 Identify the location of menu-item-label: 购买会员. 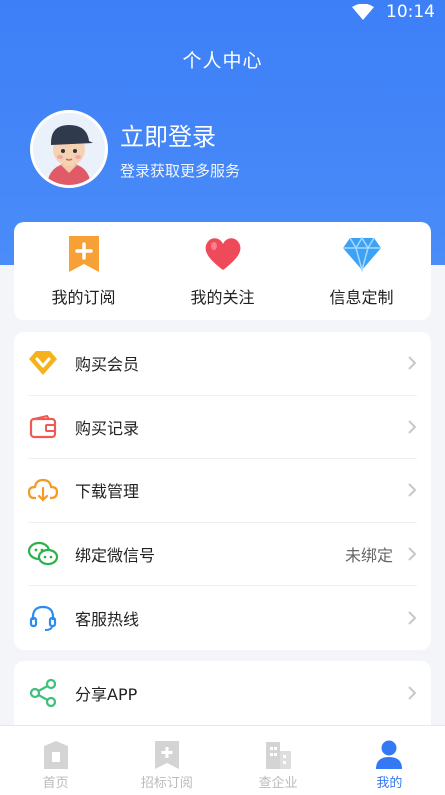
(107, 365).